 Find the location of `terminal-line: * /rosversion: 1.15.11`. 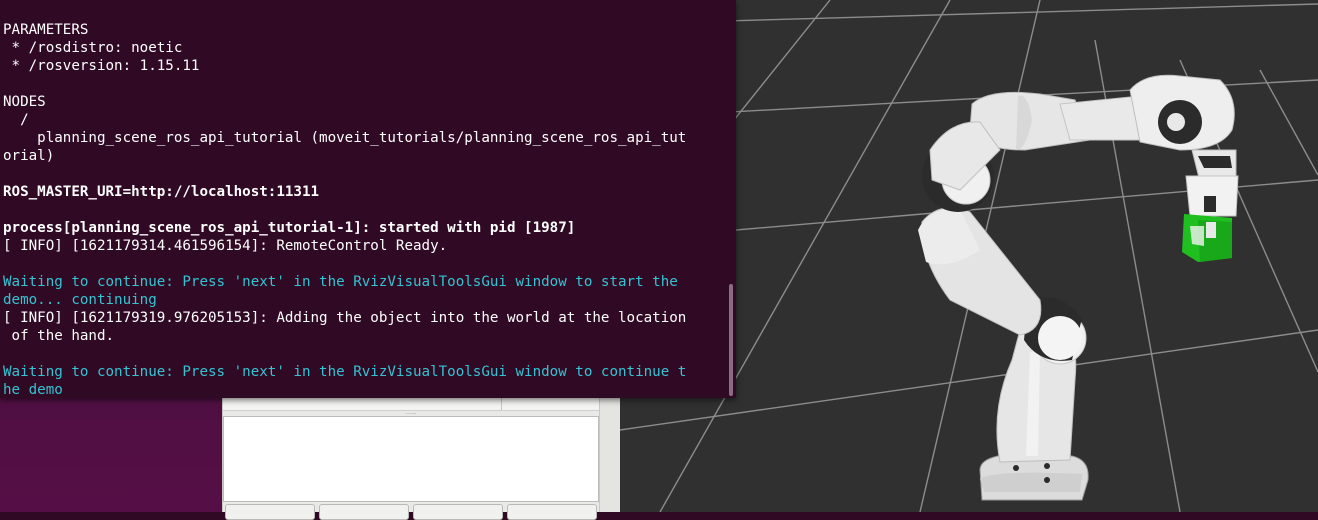

terminal-line: * /rosversion: 1.15.11 is located at coordinates (101, 66).